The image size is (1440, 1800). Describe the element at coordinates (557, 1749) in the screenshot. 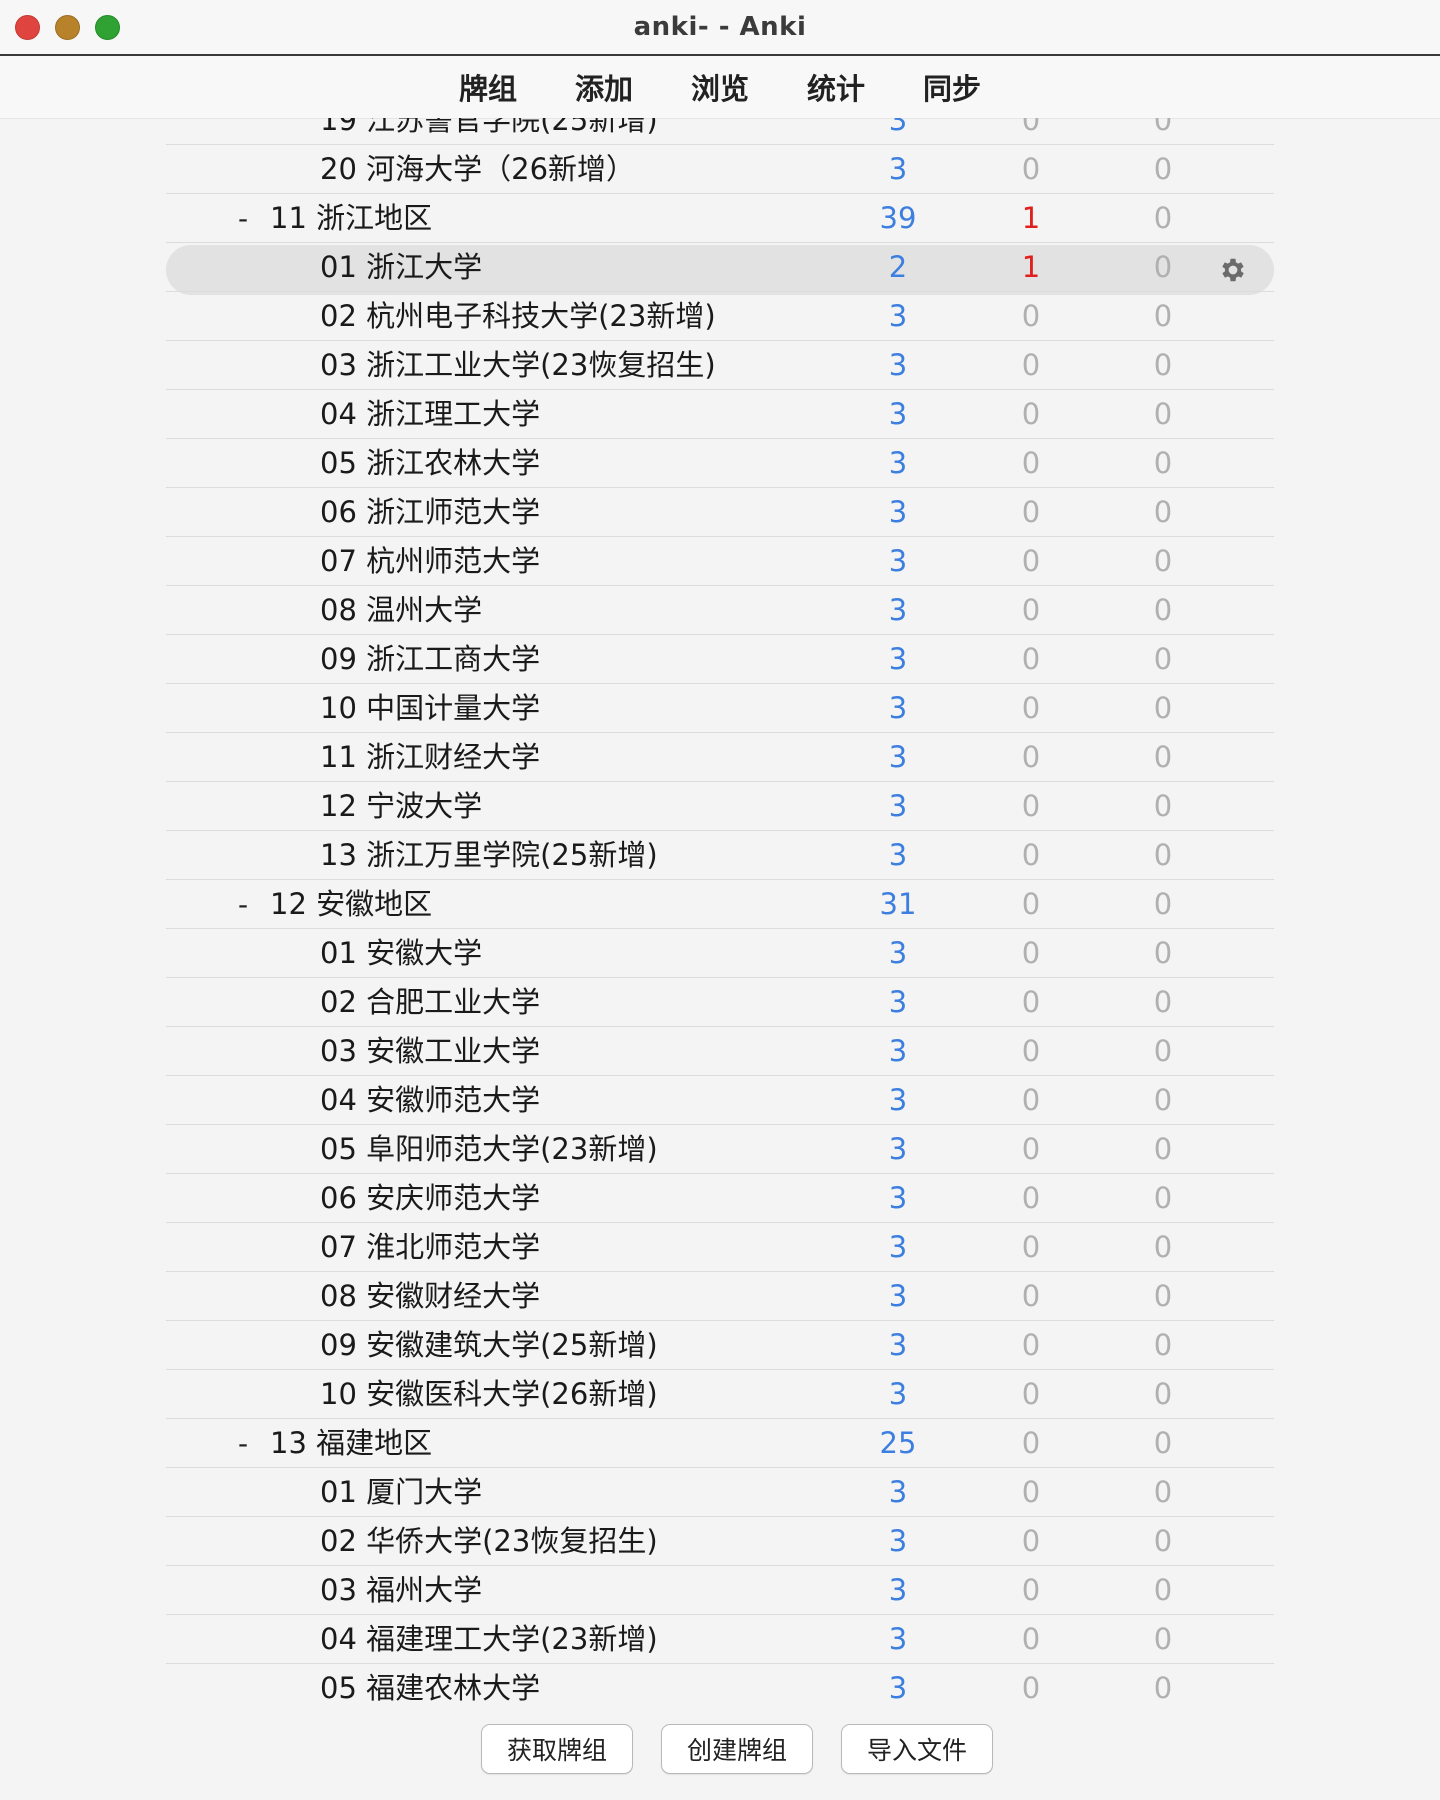

I see `get-shared-button: 获取牌组` at that location.